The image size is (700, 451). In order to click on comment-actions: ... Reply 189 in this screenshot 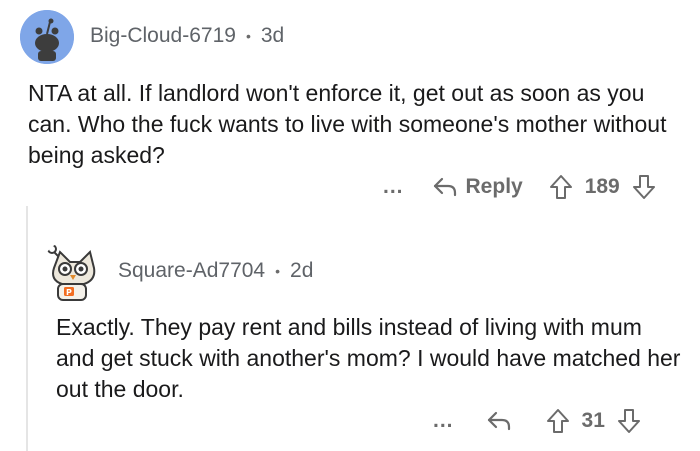, I will do `click(519, 187)`.